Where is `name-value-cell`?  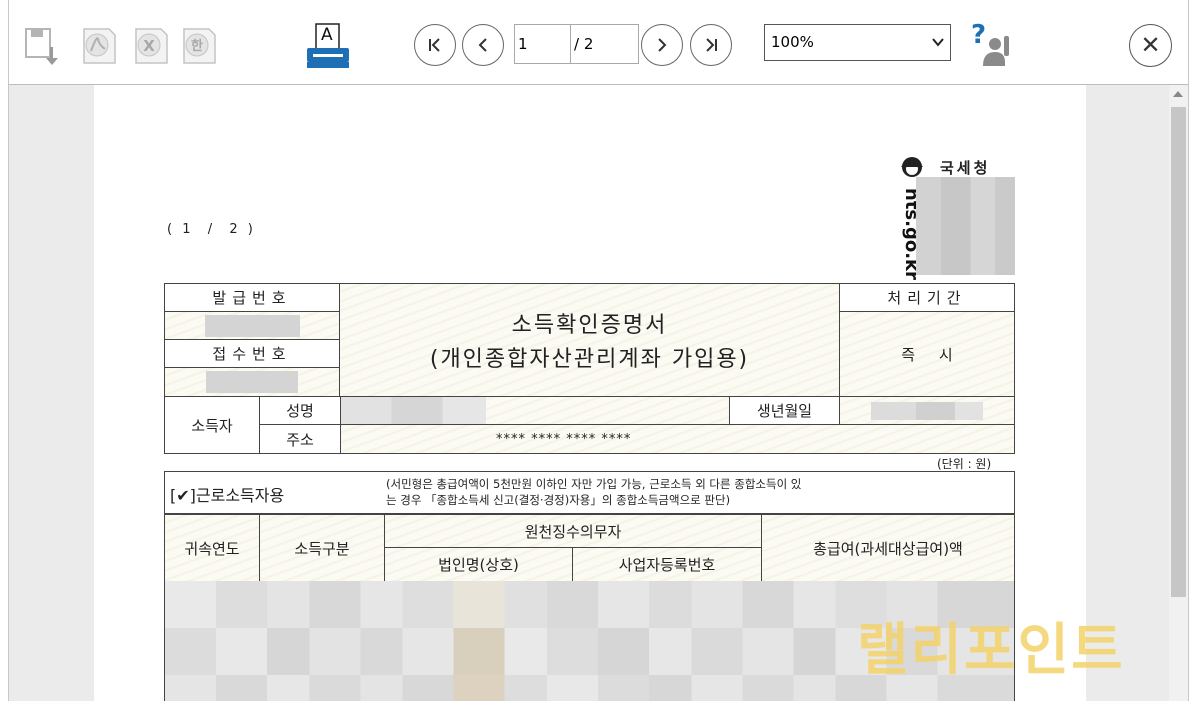
name-value-cell is located at coordinates (535, 419).